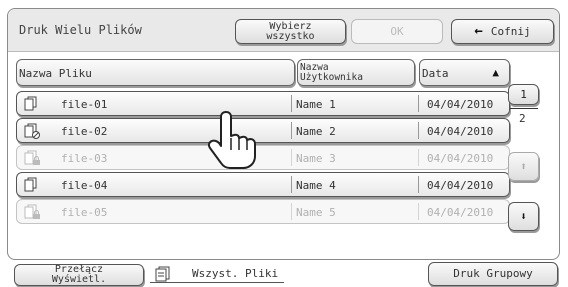  Describe the element at coordinates (79, 279) in the screenshot. I see `switch-view-label-line2: Wyświetl.` at that location.